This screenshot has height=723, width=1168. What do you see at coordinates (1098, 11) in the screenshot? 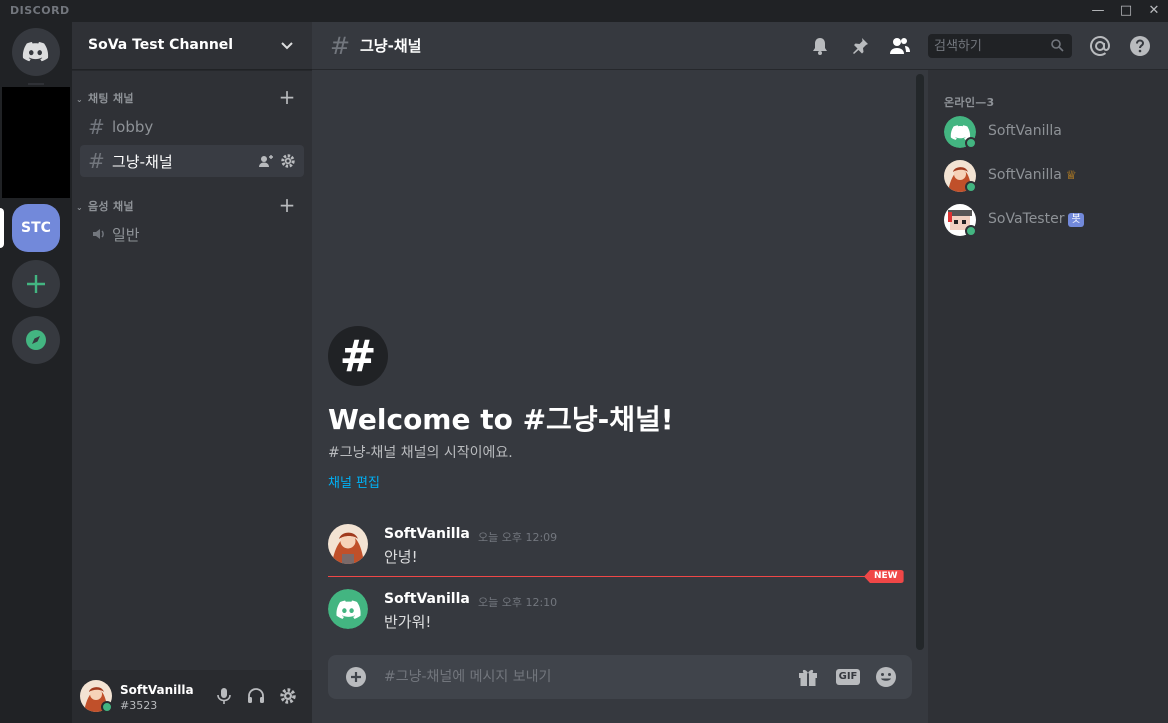
I see `minimize-icon: —` at bounding box center [1098, 11].